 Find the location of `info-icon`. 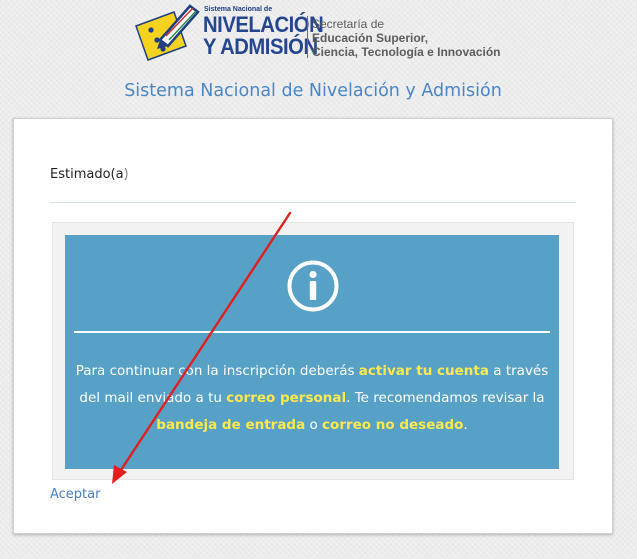

info-icon is located at coordinates (313, 286).